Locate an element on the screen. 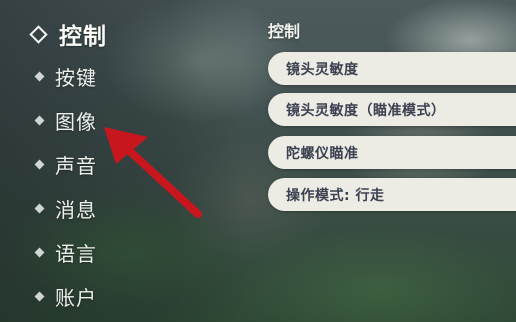  sidebar-item-keys: 按键 is located at coordinates (65, 76).